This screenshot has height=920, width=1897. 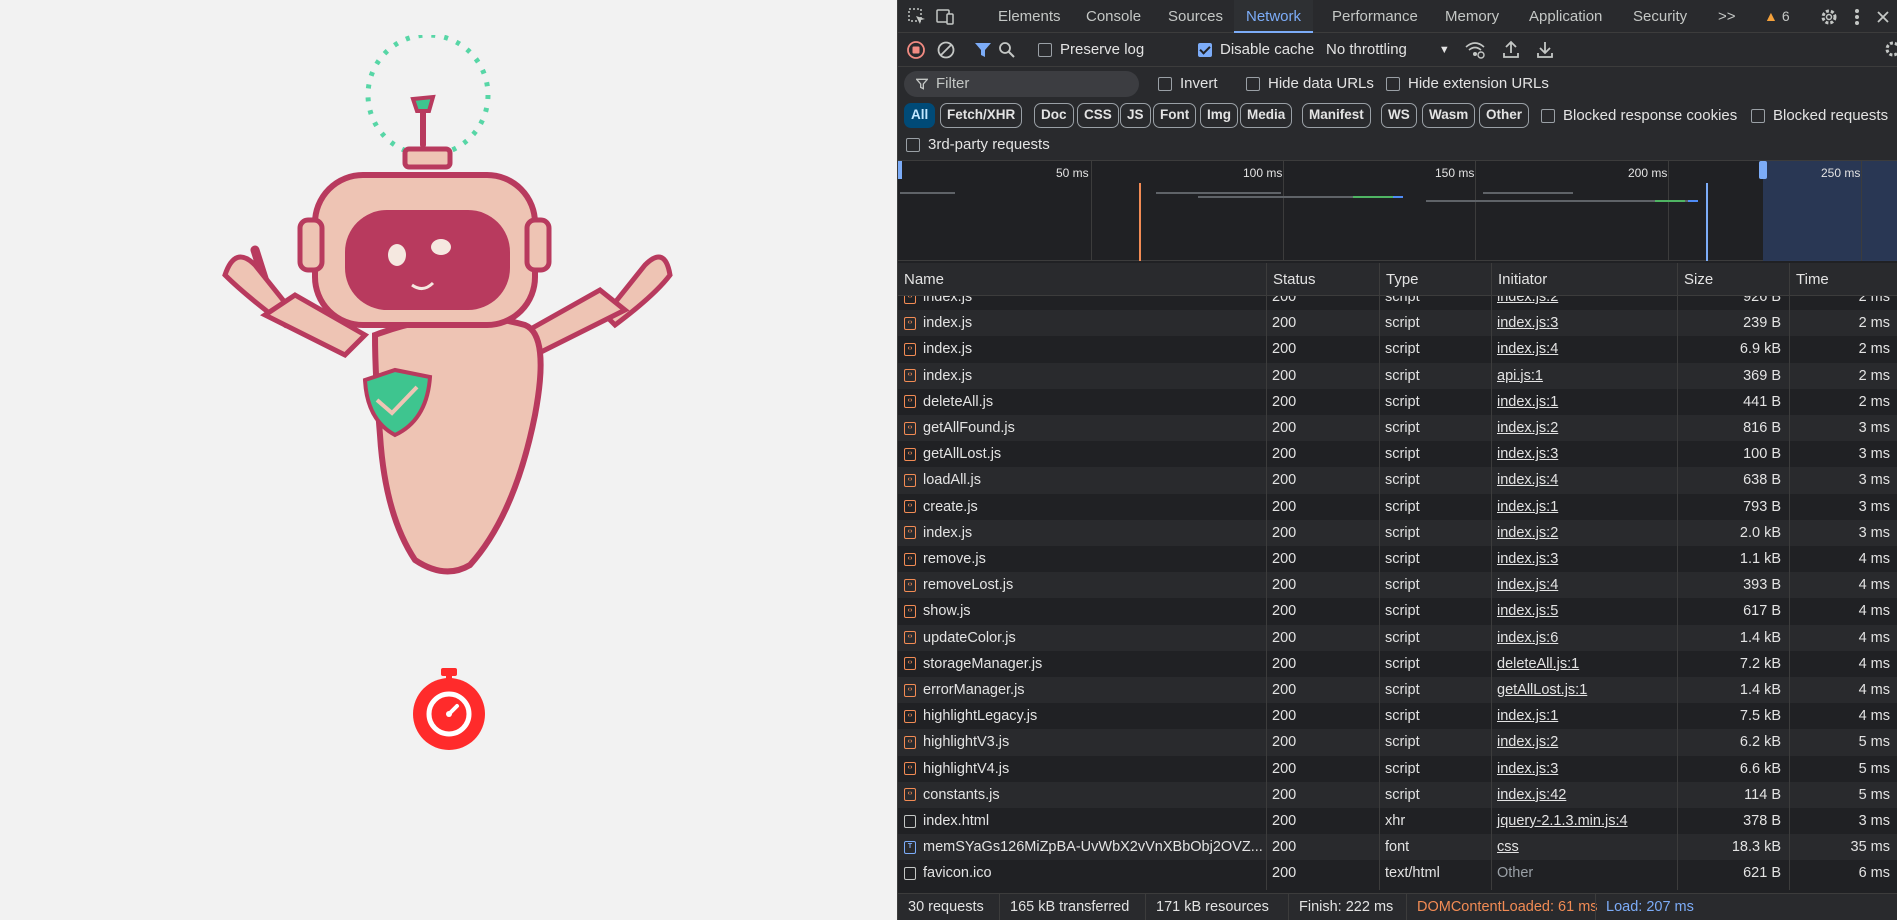 I want to click on table-row: ‹› remove.js 200 script index.js:3 1.1 kB 4 ms, so click(x=1397, y=559).